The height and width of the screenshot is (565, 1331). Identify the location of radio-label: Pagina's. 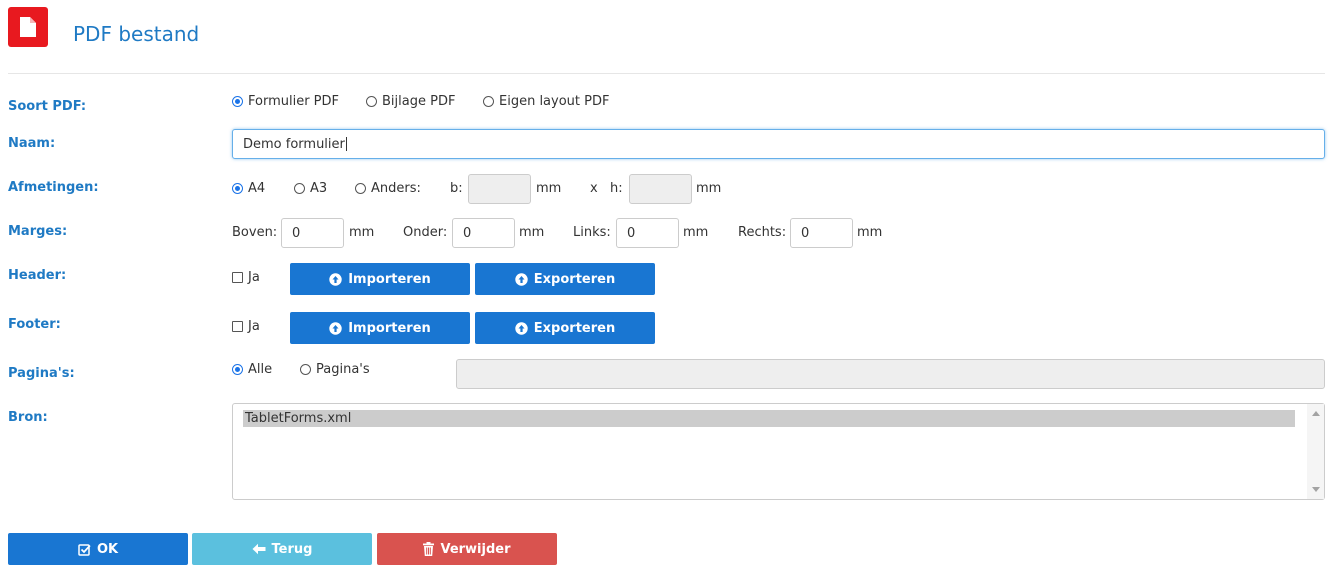
(343, 369).